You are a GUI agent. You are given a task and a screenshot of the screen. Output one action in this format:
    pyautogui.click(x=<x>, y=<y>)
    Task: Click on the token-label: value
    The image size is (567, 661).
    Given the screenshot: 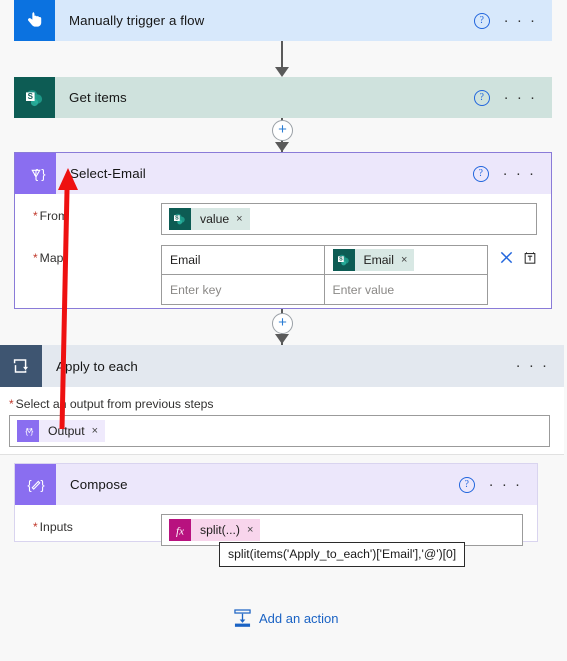 What is the action you would take?
    pyautogui.click(x=215, y=219)
    